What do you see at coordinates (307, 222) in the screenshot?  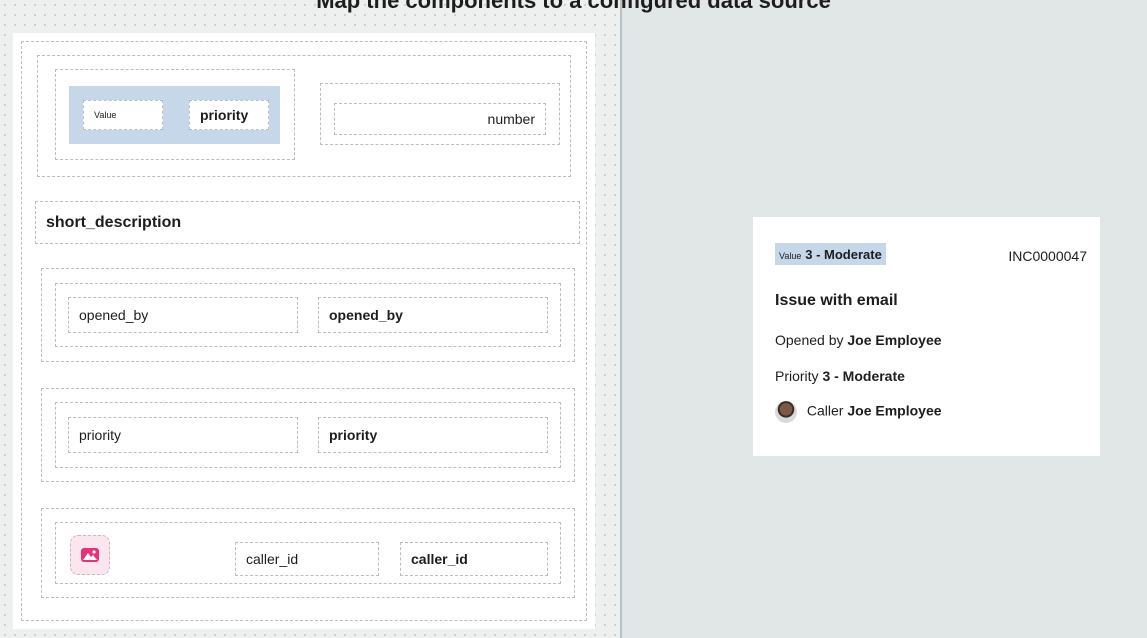 I see `short-description-slot: short_description` at bounding box center [307, 222].